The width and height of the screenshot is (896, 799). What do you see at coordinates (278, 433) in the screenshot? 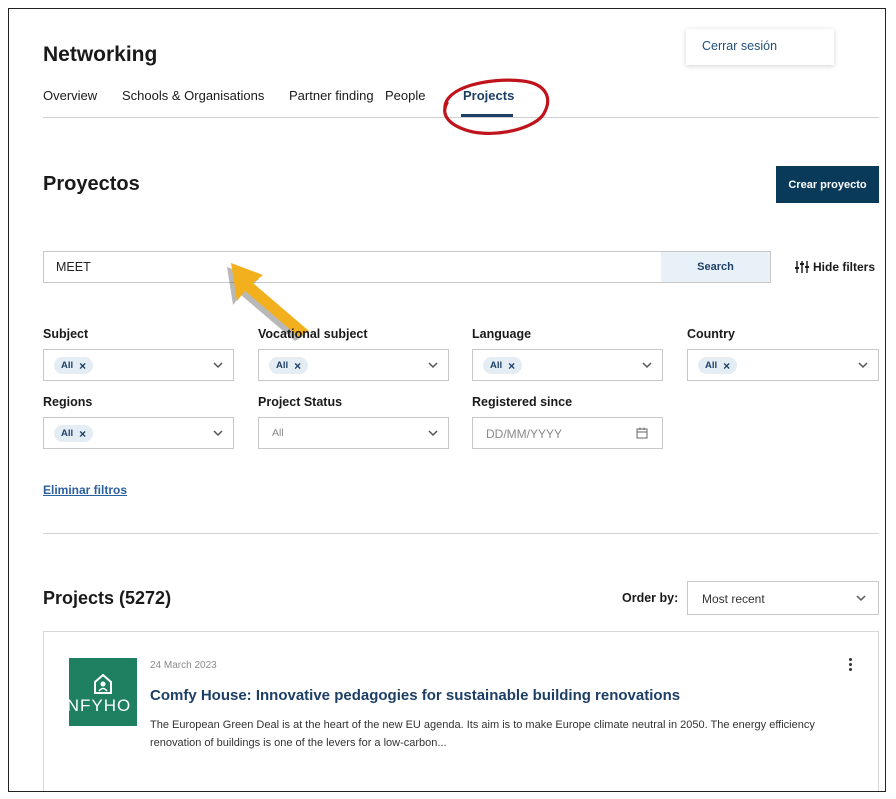
I see `project-status-value: All` at bounding box center [278, 433].